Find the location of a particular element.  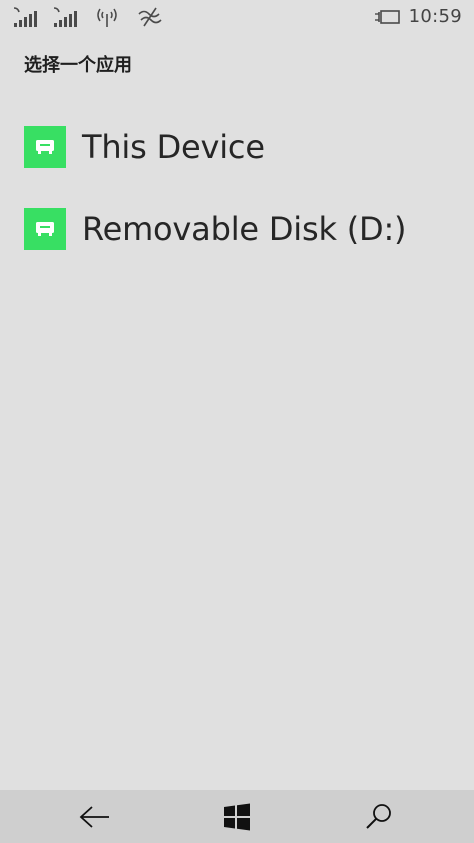

signal-sim2-icon is located at coordinates (65, 17).